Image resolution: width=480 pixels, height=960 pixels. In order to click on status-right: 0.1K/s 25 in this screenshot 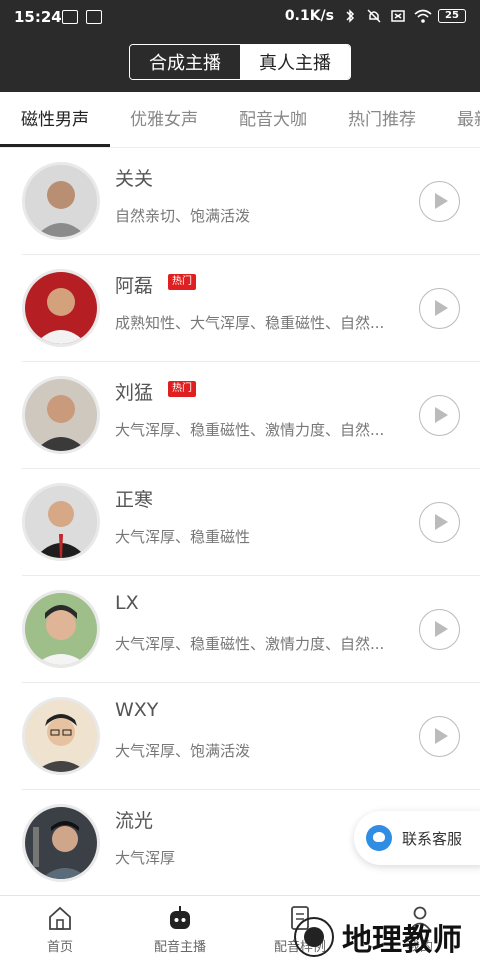, I will do `click(375, 16)`.